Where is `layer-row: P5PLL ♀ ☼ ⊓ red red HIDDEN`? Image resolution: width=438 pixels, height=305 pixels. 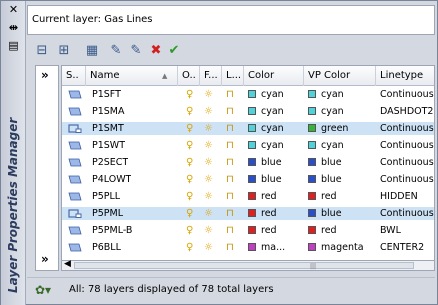 layer-row: P5PLL ♀ ☼ ⊓ red red HIDDEN is located at coordinates (248, 196).